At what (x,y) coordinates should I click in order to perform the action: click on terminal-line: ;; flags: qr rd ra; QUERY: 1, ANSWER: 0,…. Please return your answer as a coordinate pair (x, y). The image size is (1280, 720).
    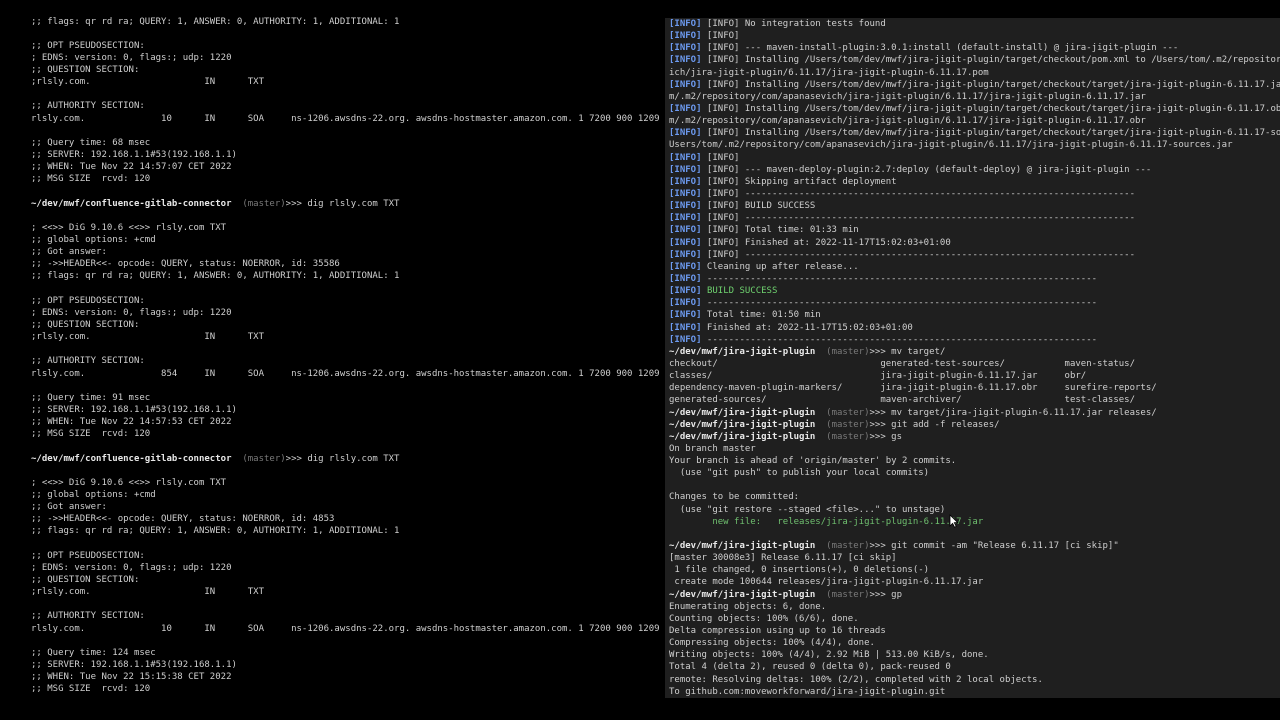
    Looking at the image, I should click on (345, 531).